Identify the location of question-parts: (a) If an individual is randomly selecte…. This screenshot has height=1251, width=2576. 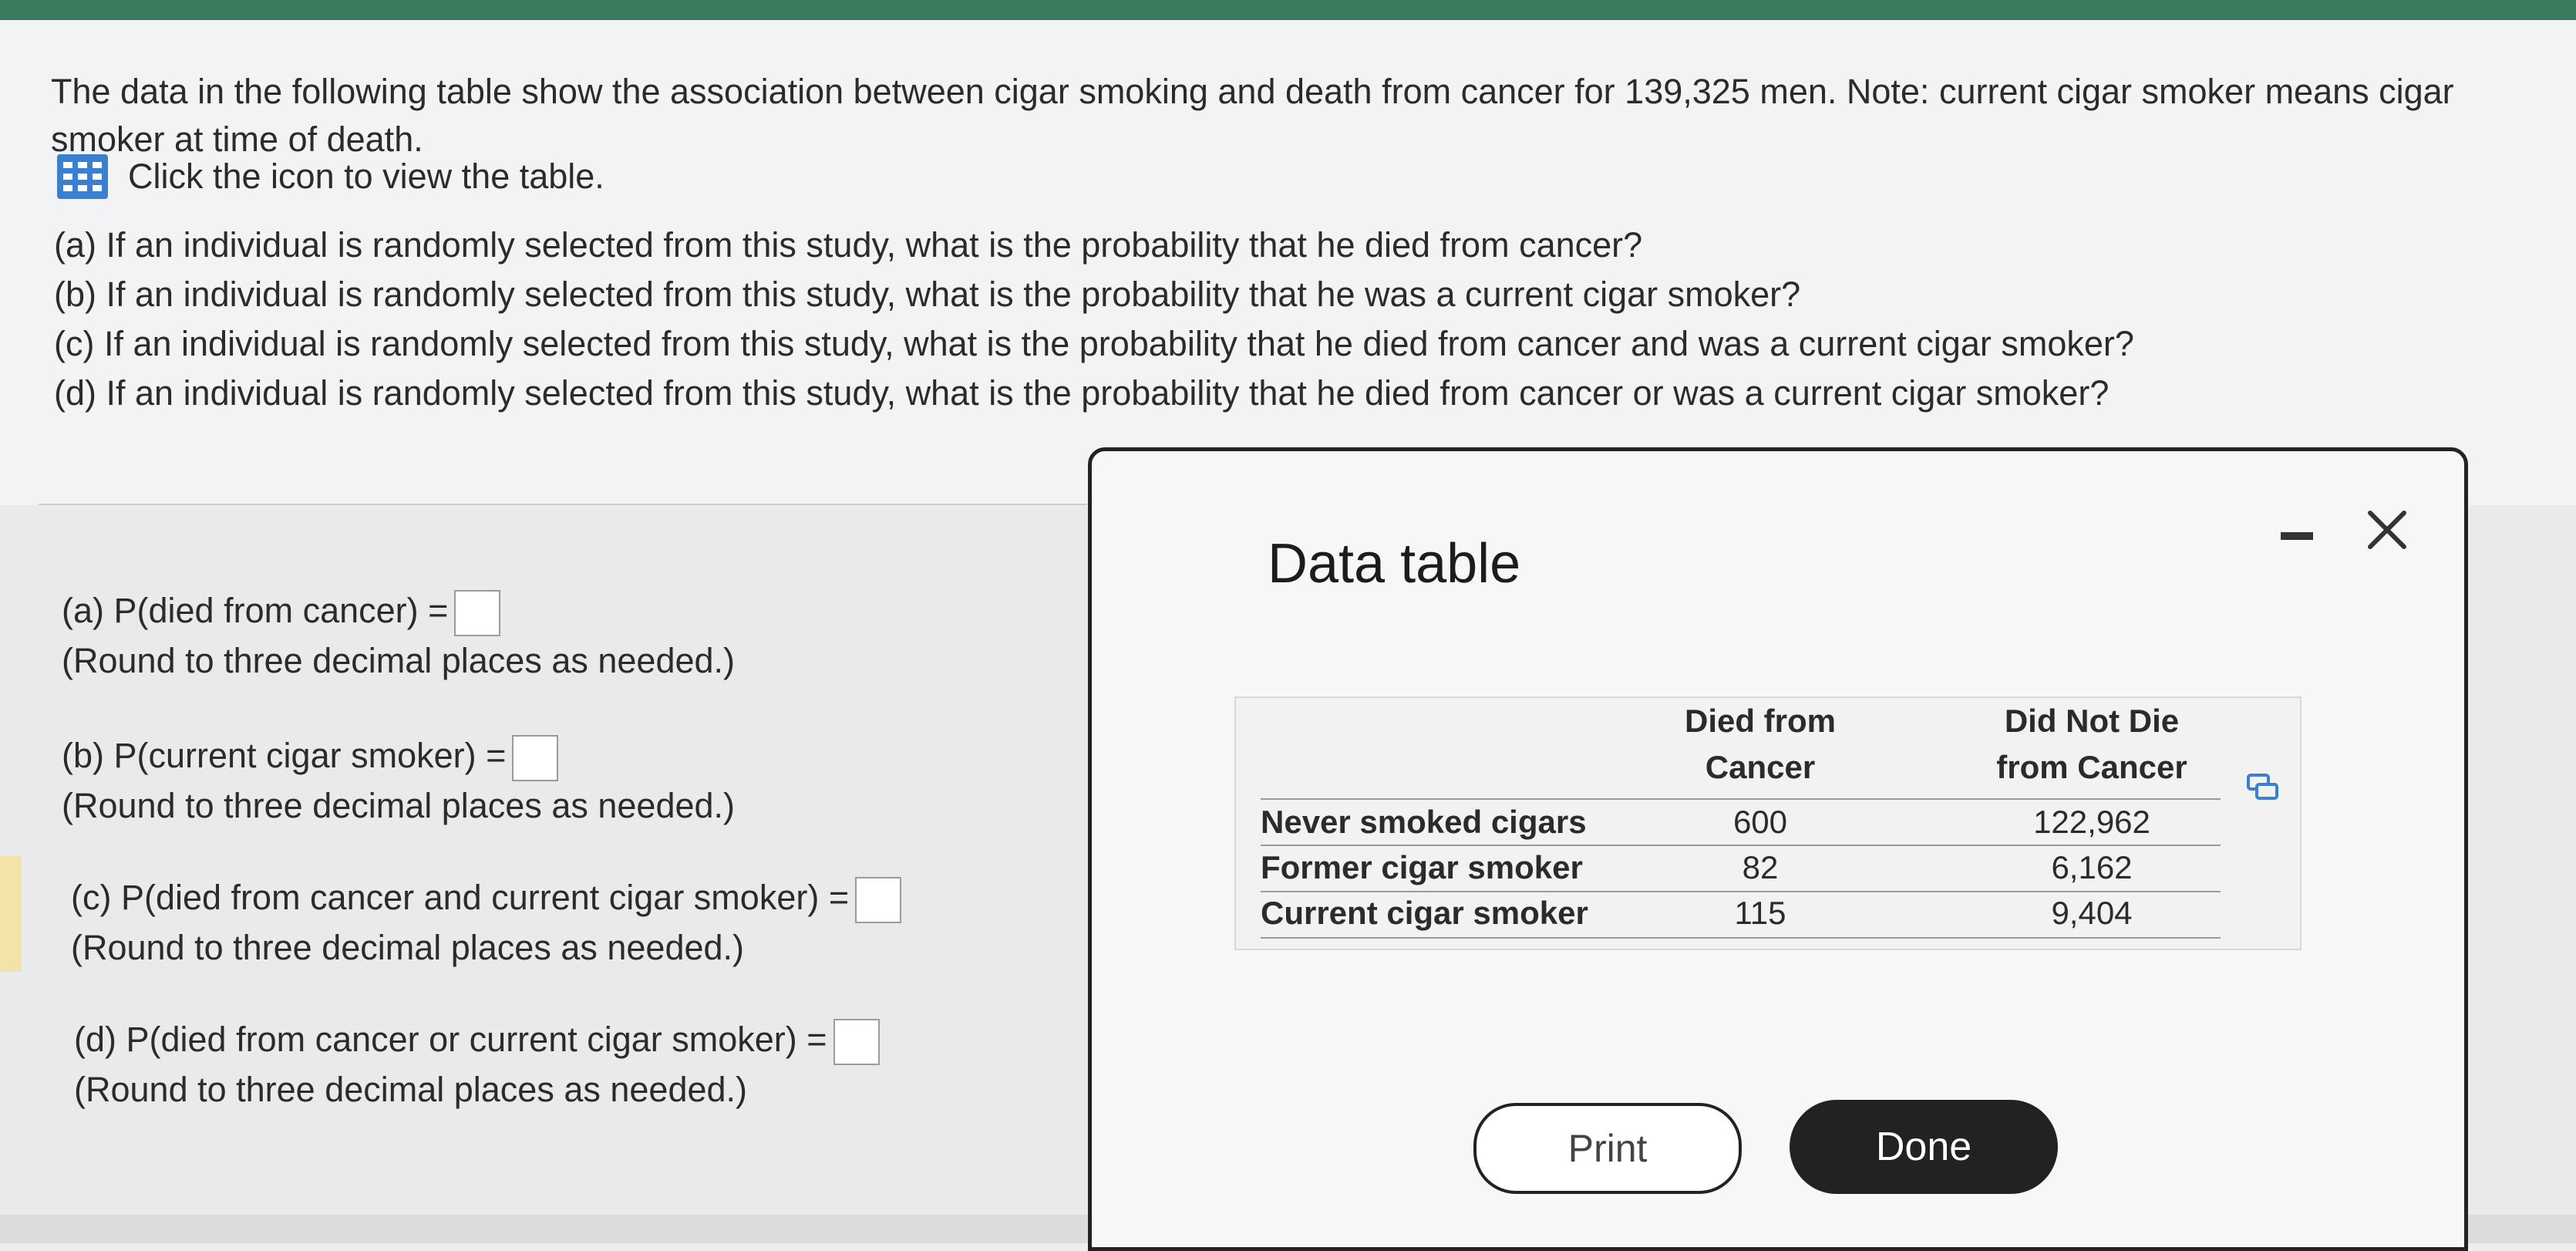
(1094, 319).